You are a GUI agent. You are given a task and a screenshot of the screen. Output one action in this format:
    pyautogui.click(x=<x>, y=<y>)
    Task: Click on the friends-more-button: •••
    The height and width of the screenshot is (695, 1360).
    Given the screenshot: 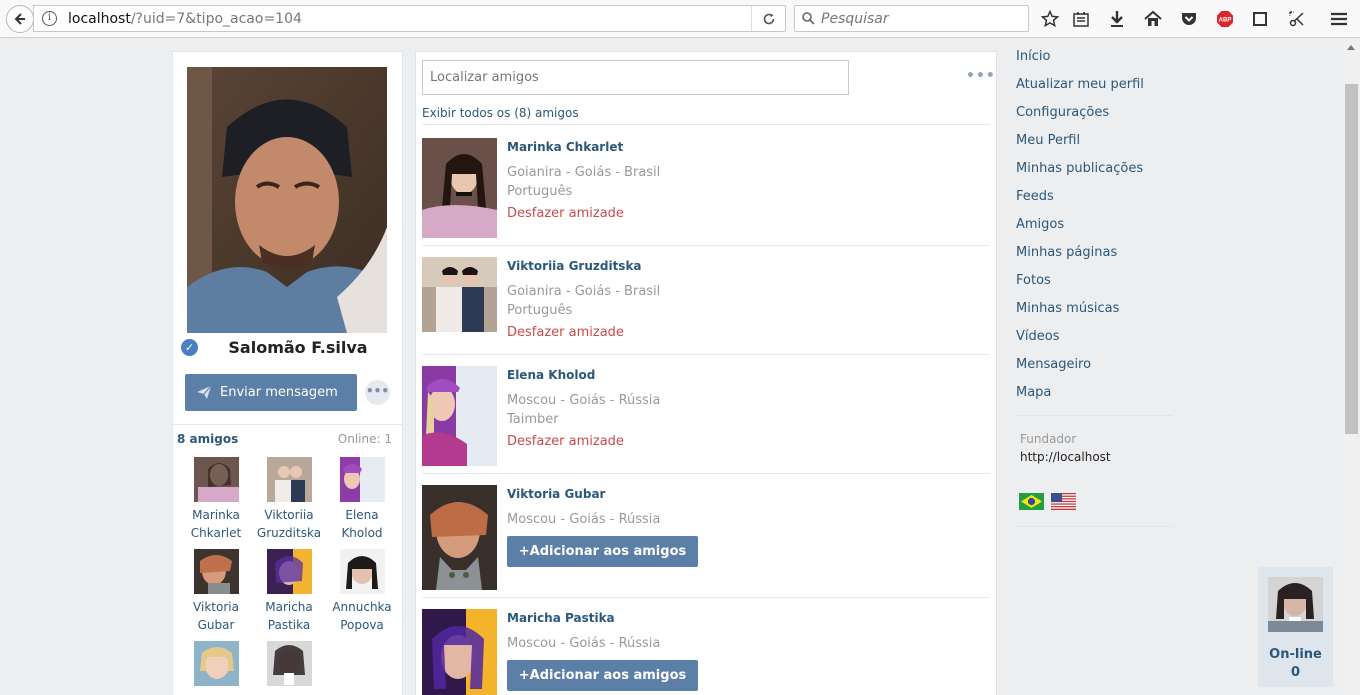 What is the action you would take?
    pyautogui.click(x=981, y=76)
    